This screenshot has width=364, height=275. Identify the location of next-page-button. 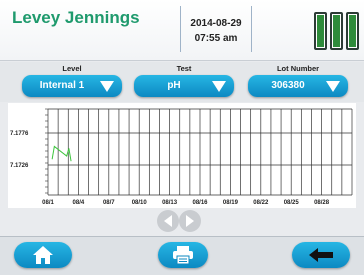
(190, 221).